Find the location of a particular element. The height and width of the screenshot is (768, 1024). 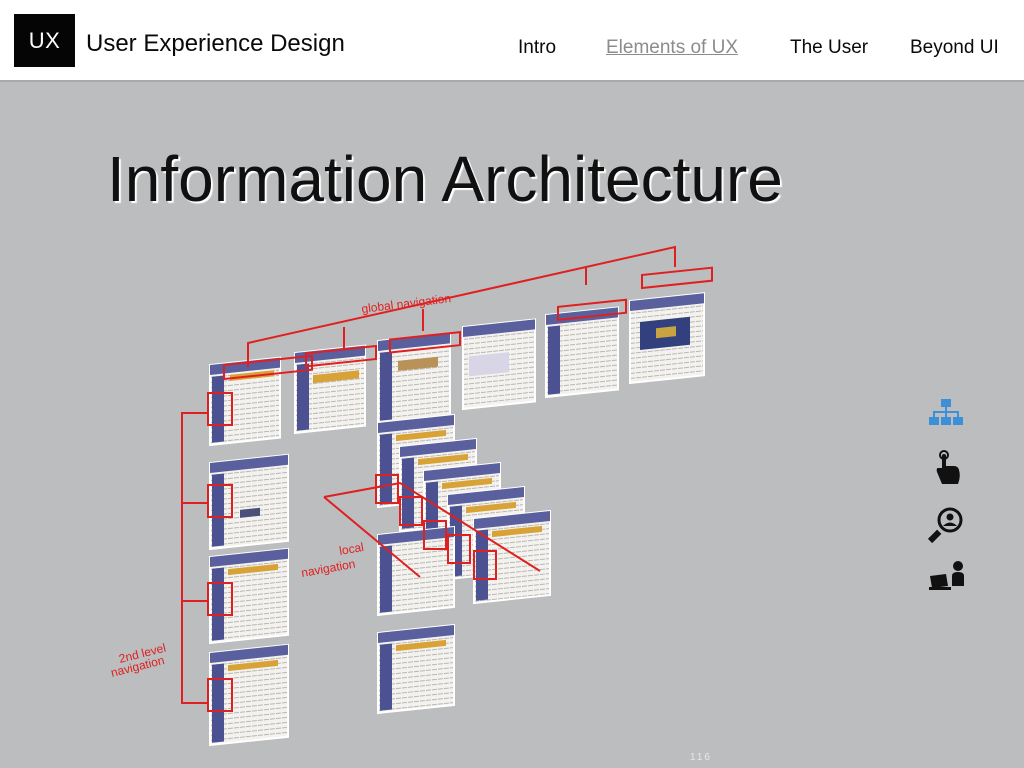

sitemap-icon is located at coordinates (946, 415).